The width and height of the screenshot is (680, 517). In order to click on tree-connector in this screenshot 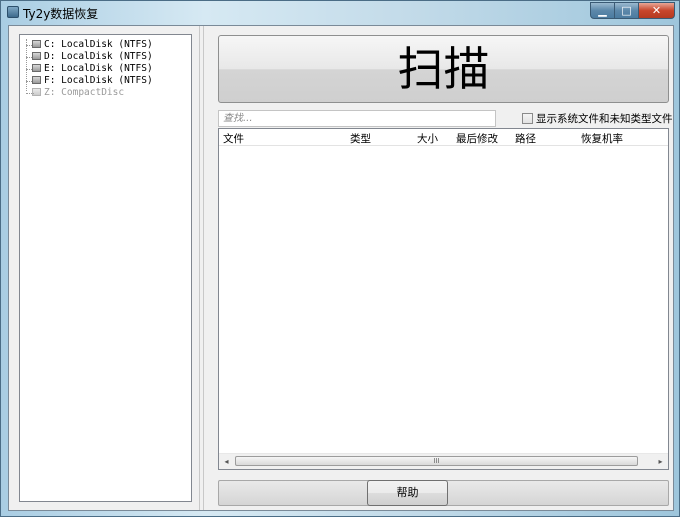, I will do `click(26, 65)`.